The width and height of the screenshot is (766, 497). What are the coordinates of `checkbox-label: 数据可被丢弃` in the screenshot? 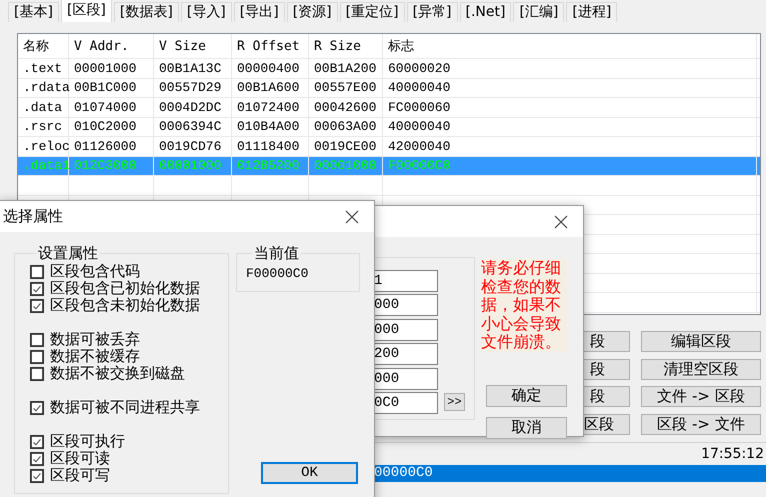 It's located at (95, 339).